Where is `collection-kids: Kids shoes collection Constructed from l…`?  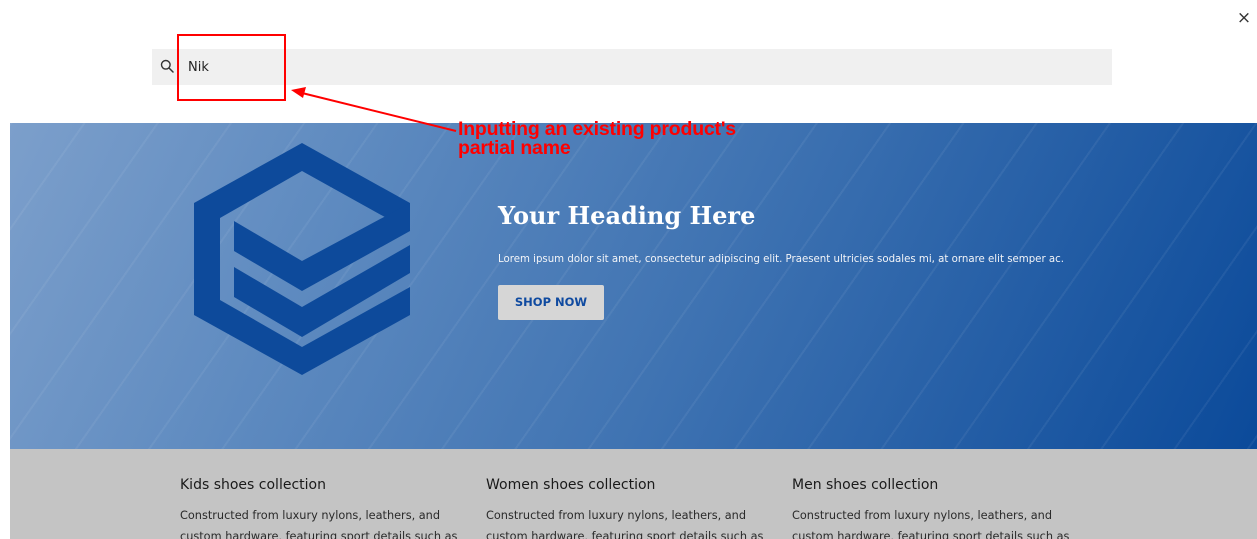 collection-kids: Kids shoes collection Constructed from l… is located at coordinates (325, 508).